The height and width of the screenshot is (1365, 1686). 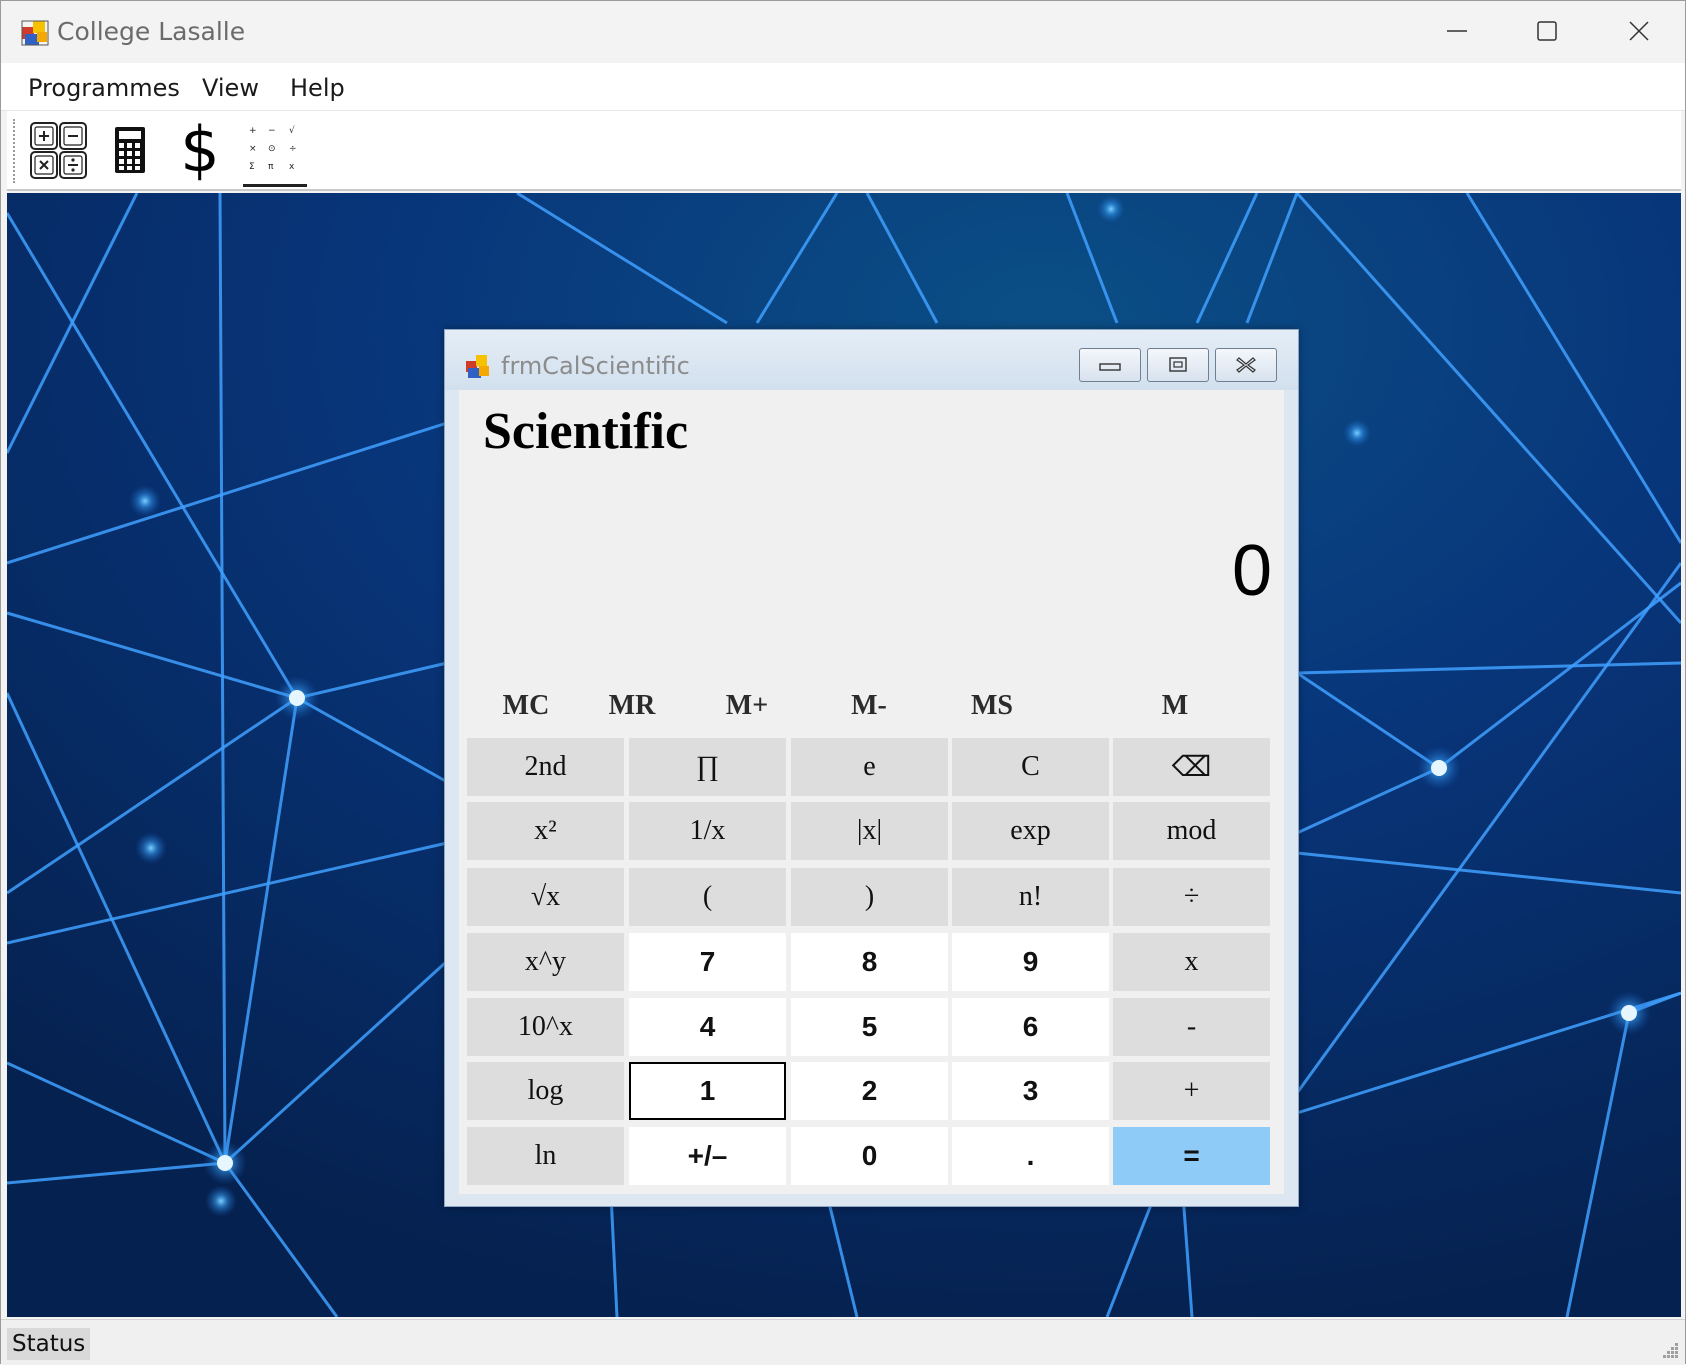 What do you see at coordinates (545, 1091) in the screenshot?
I see `log-key: log` at bounding box center [545, 1091].